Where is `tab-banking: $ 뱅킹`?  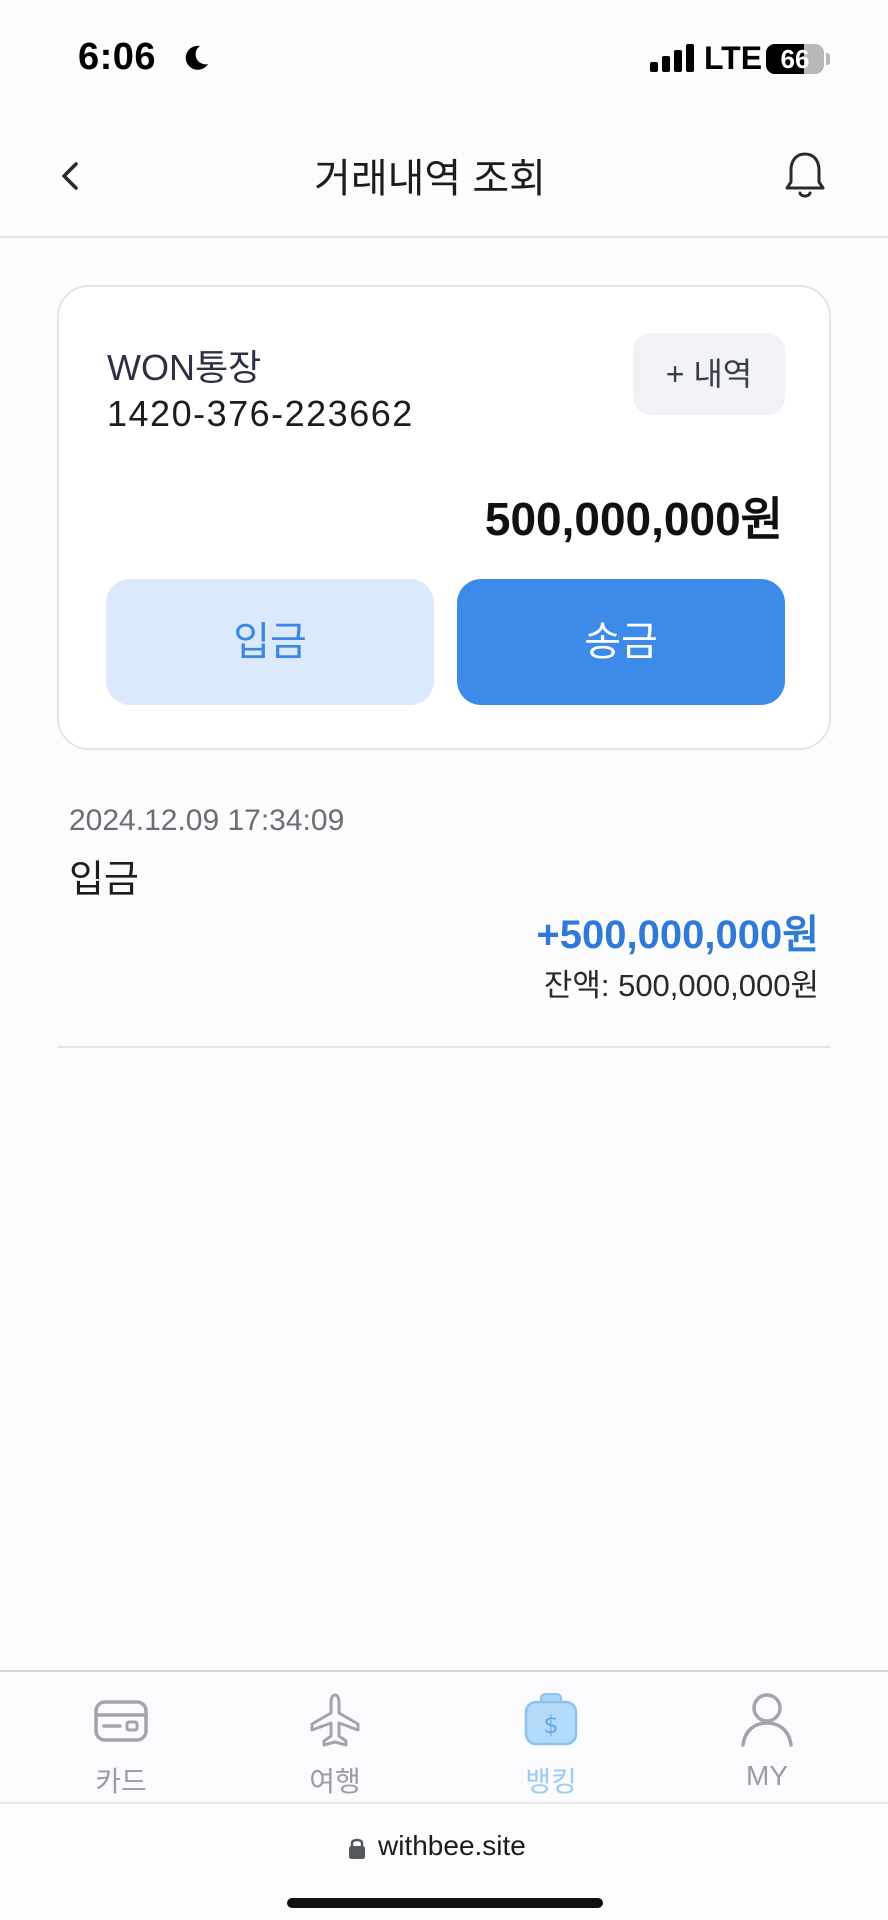
tab-banking: $ 뱅킹 is located at coordinates (551, 1738).